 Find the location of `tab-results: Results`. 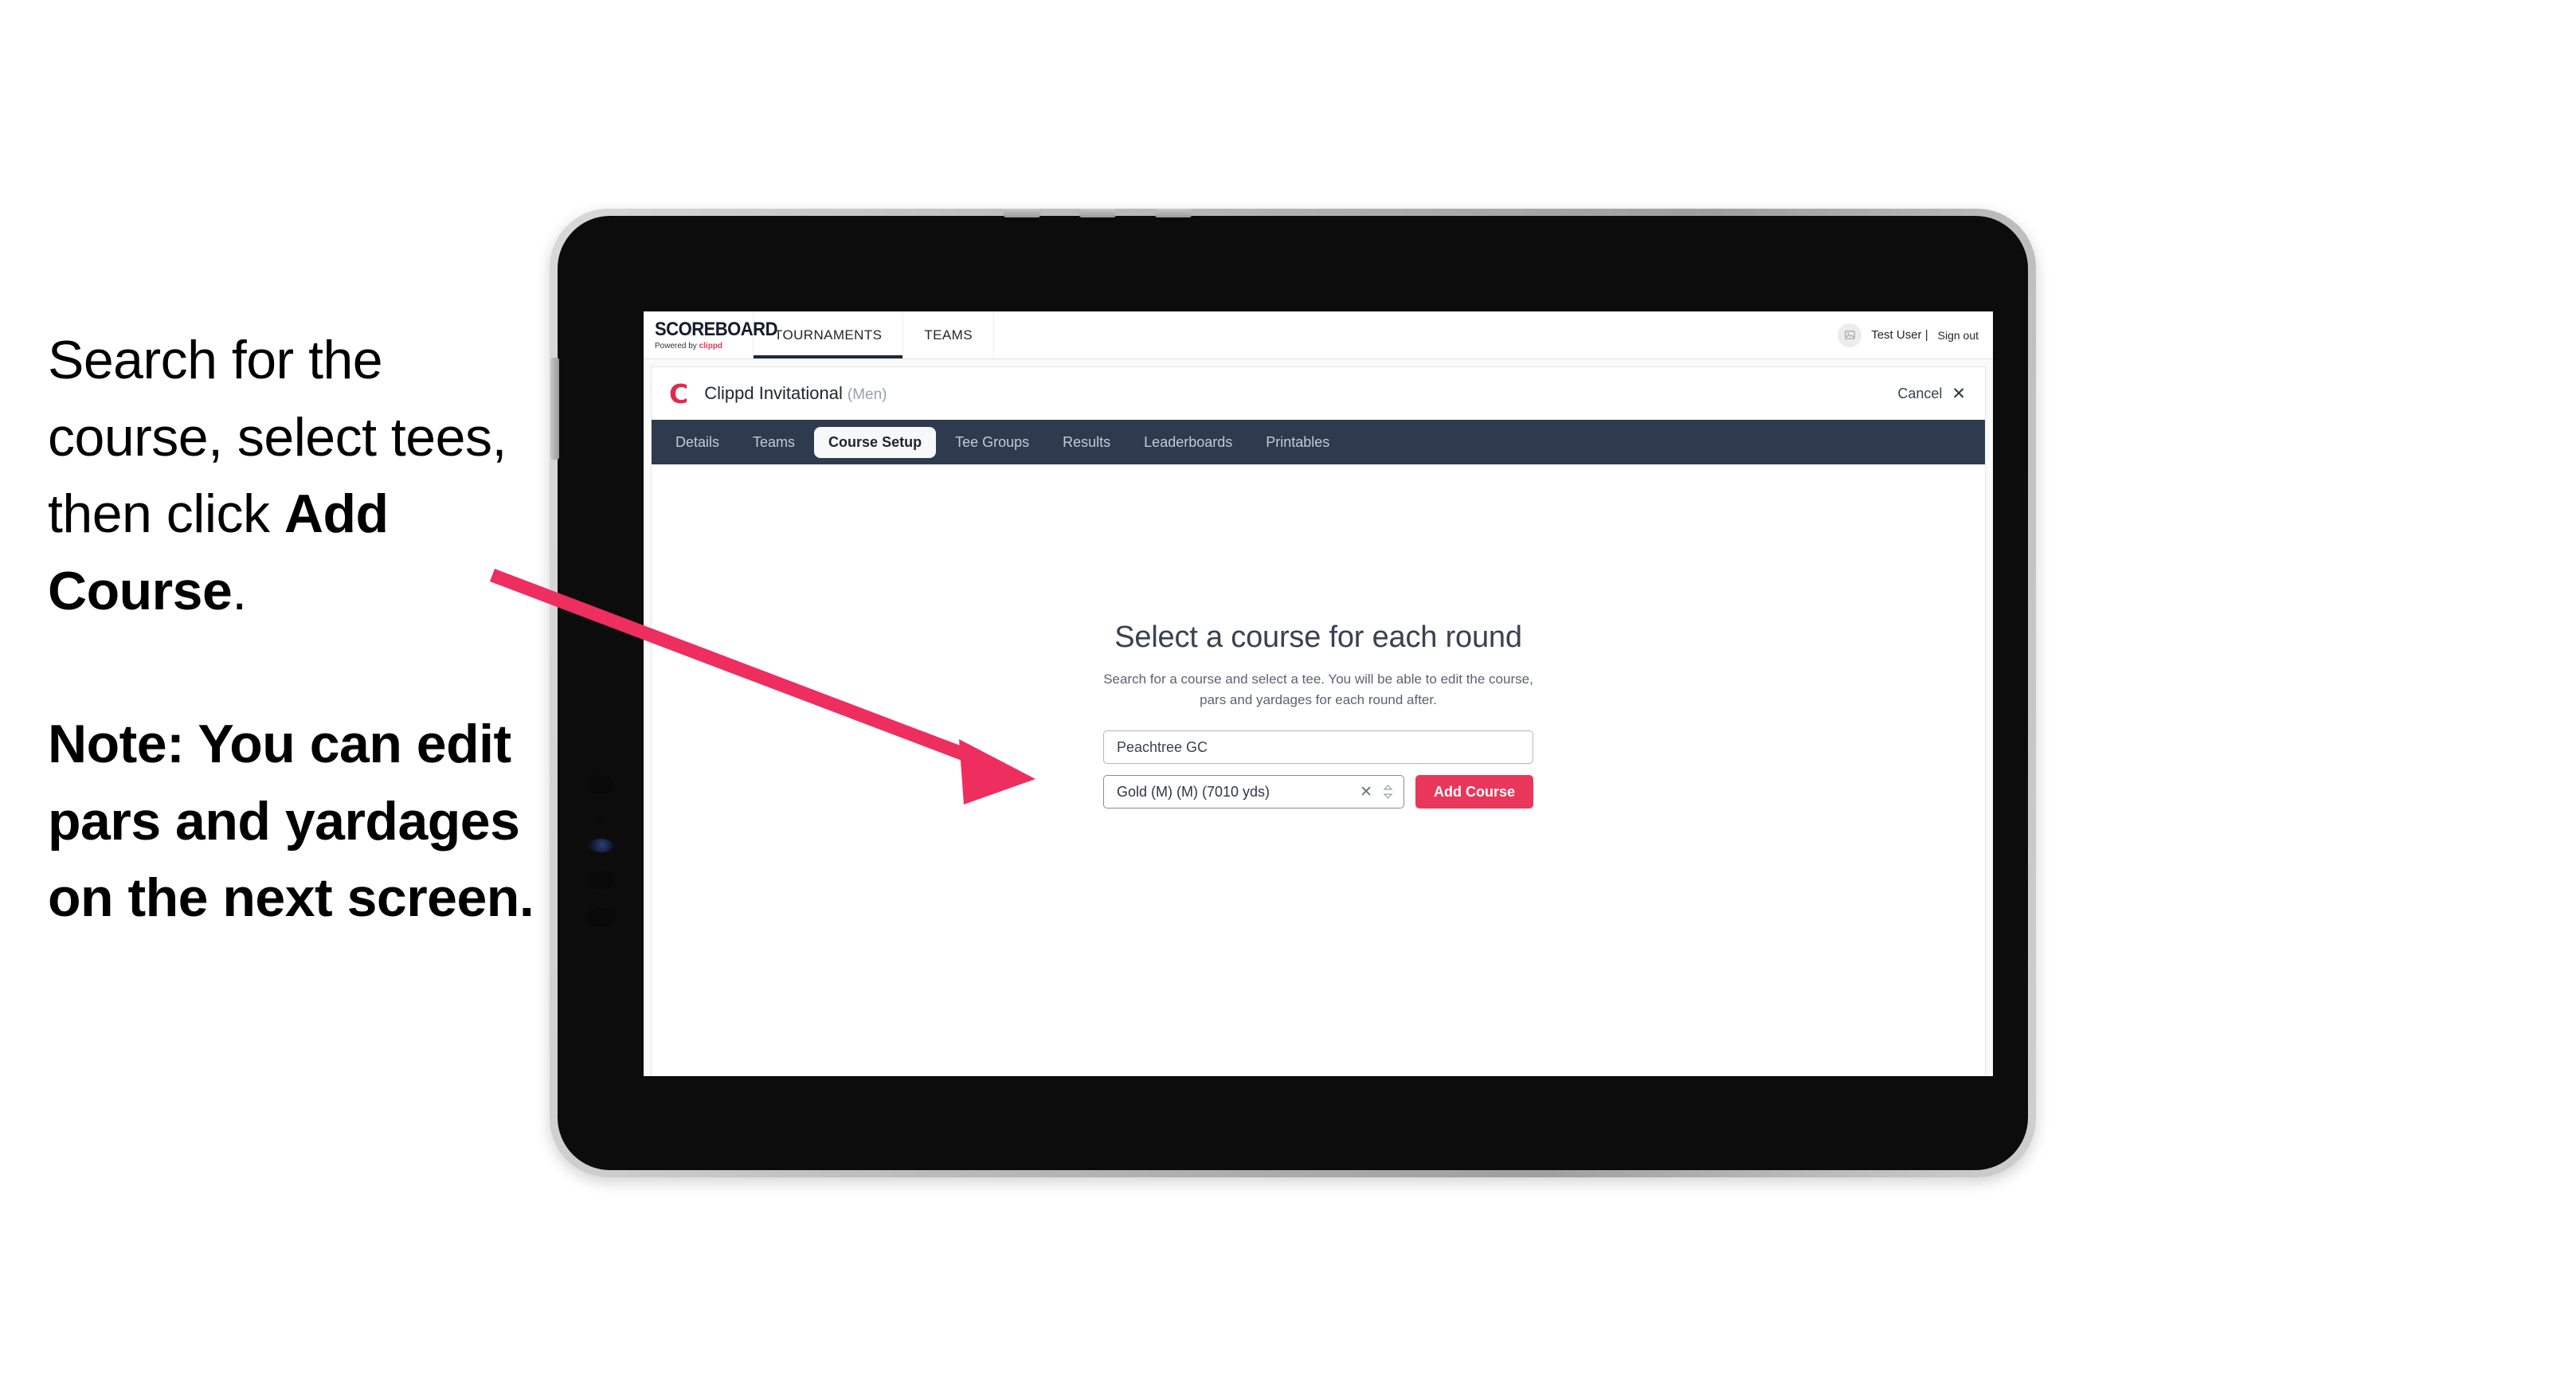

tab-results: Results is located at coordinates (1086, 442).